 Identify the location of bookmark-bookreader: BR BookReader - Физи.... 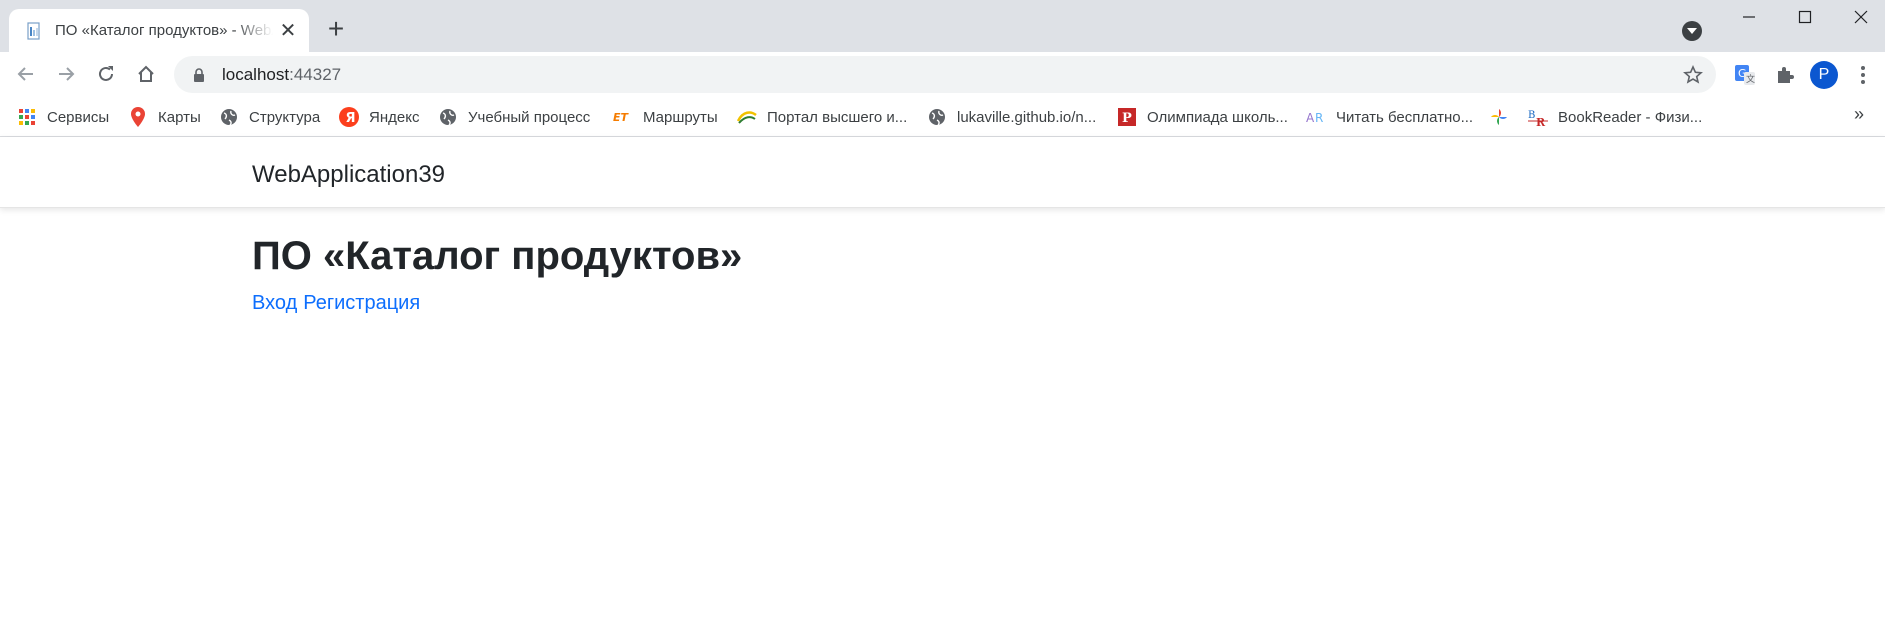
(1615, 117).